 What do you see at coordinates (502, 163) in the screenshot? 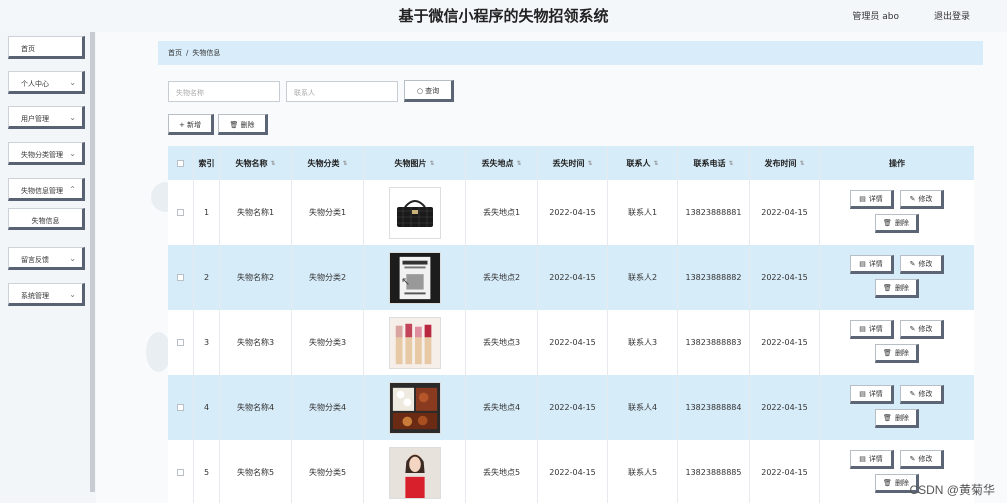
I see `header-location: 丢失地点 ⇅` at bounding box center [502, 163].